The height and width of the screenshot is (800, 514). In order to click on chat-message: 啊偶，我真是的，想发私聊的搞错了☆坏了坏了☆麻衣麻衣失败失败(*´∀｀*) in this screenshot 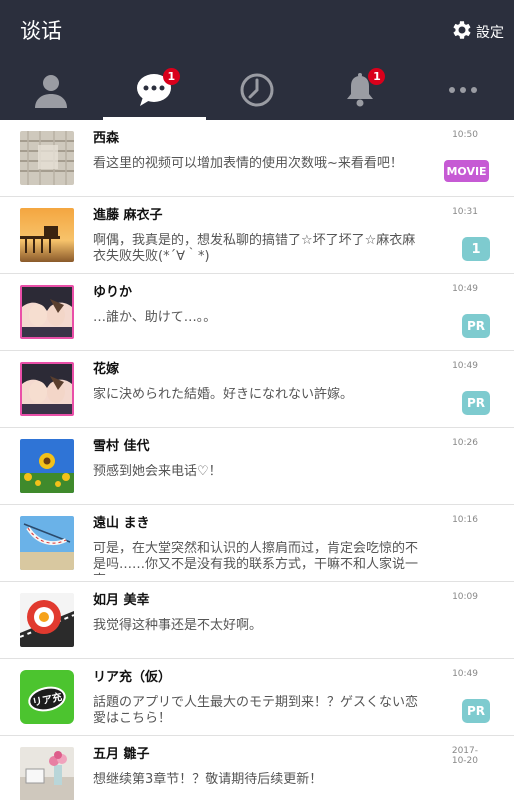, I will do `click(254, 248)`.